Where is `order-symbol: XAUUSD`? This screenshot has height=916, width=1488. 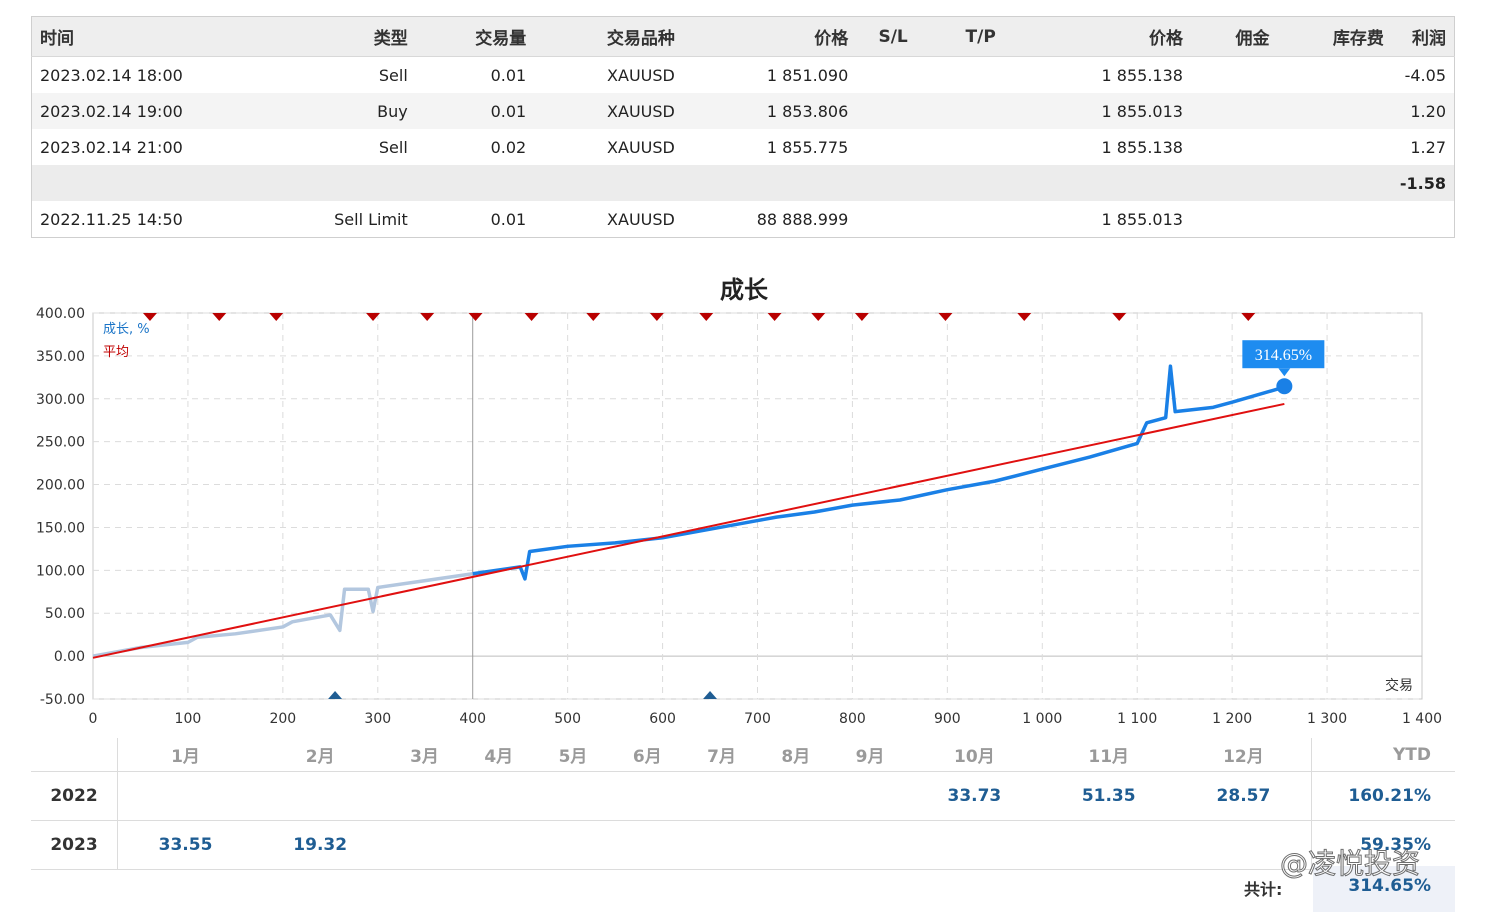 order-symbol: XAUUSD is located at coordinates (641, 219).